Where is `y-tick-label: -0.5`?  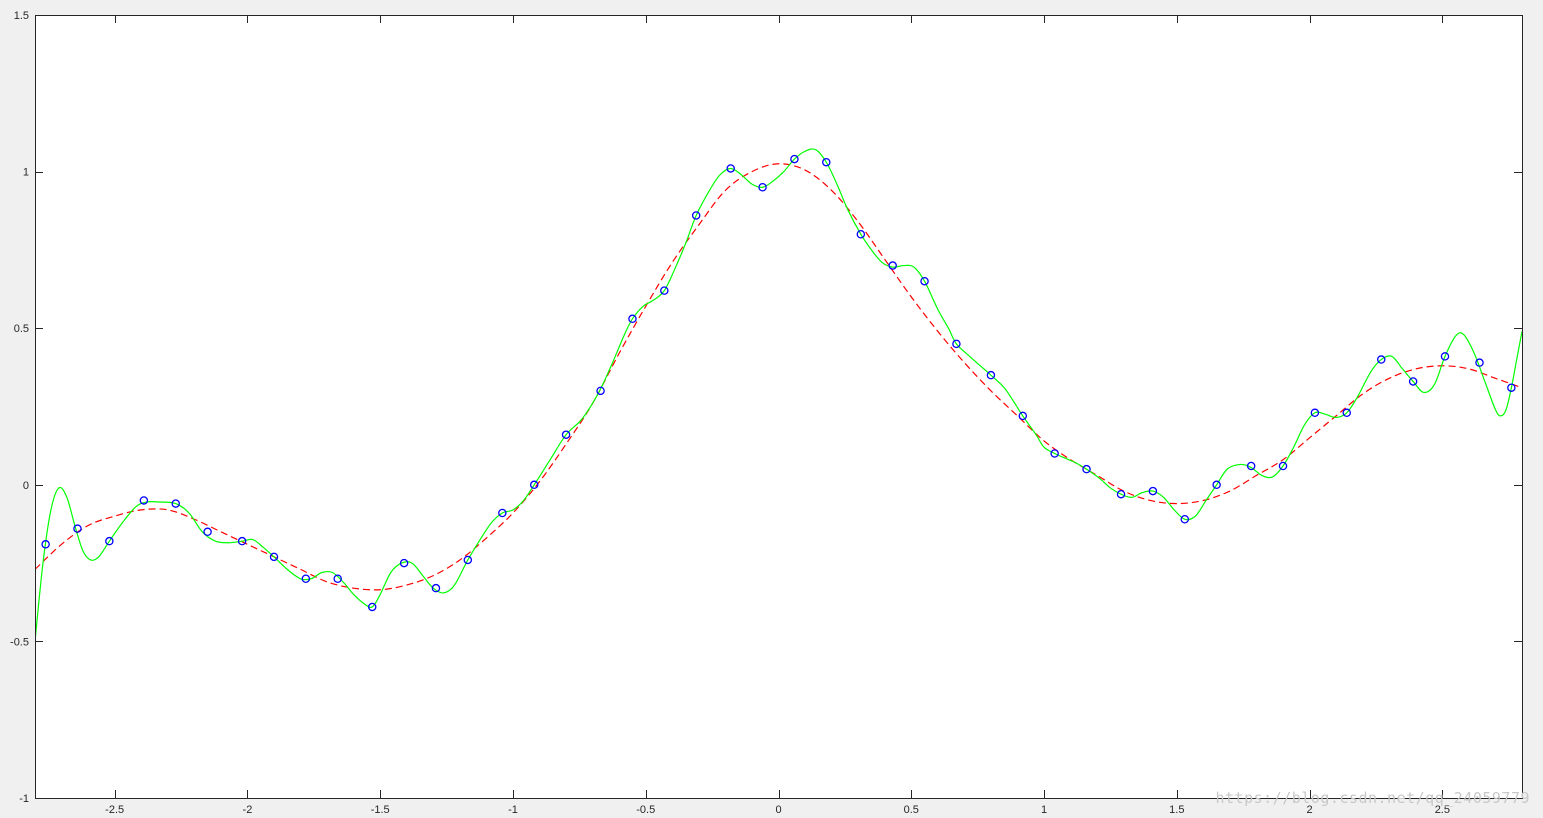 y-tick-label: -0.5 is located at coordinates (19, 642).